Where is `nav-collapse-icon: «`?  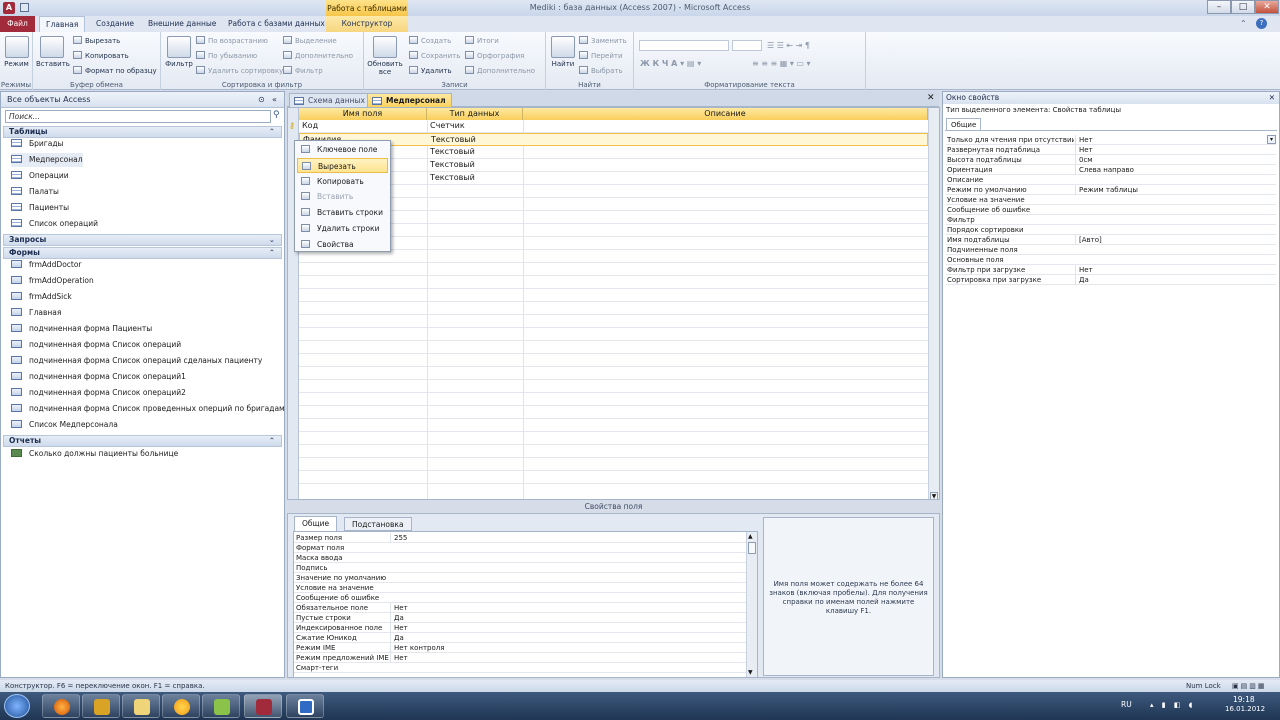
nav-collapse-icon: « is located at coordinates (274, 100).